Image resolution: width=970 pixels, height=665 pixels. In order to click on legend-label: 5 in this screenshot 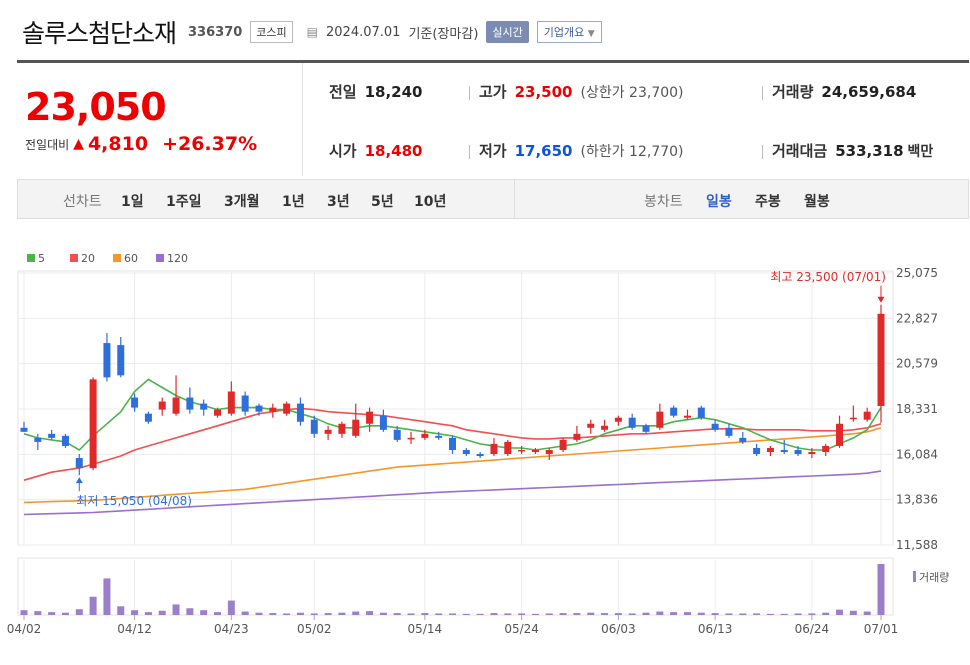, I will do `click(41, 258)`.